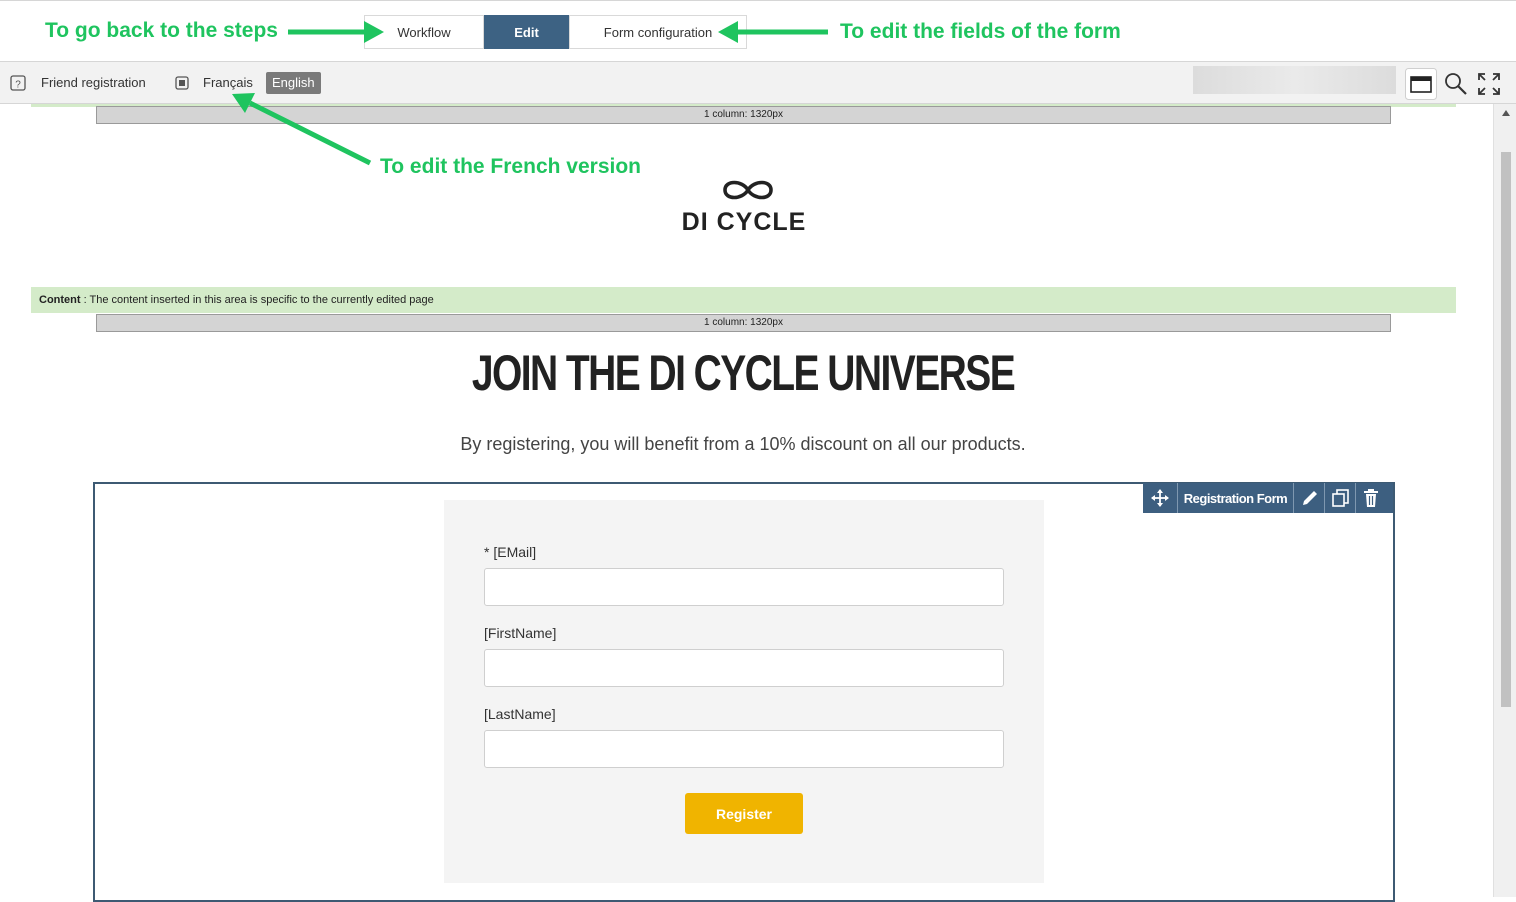 The image size is (1516, 902). Describe the element at coordinates (424, 32) in the screenshot. I see `tab-workflow: Workflow` at that location.